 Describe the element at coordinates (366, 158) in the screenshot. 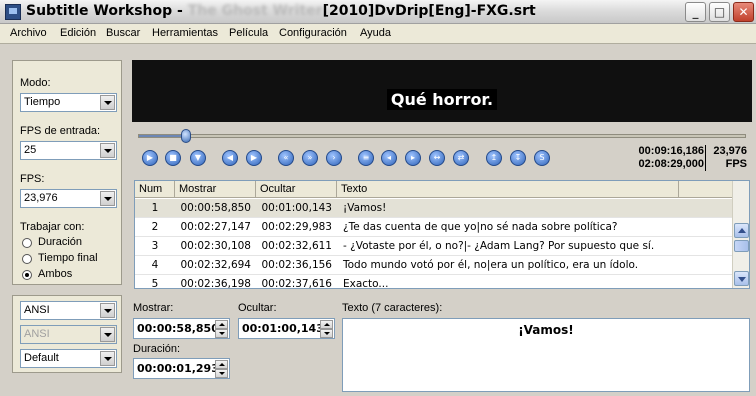

I see `set-icon: ≡` at that location.